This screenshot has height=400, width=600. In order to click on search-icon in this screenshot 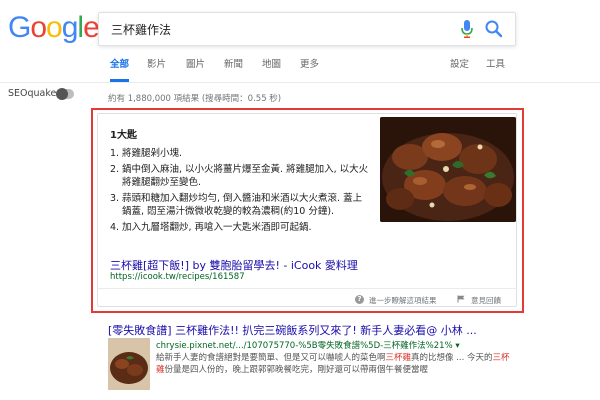, I will do `click(494, 29)`.